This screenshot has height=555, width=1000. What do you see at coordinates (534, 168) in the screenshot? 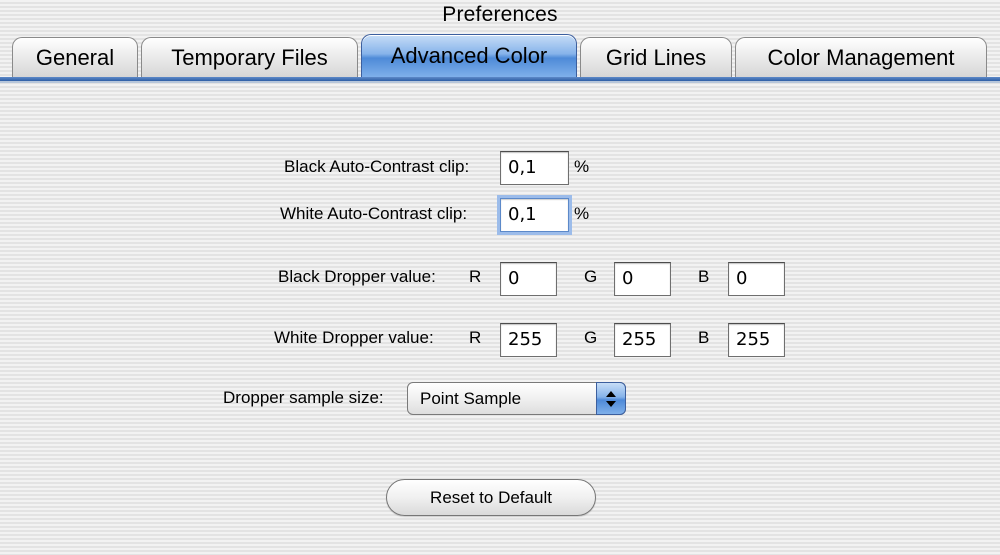
I see `black-auto-contrast-input: 0,1` at bounding box center [534, 168].